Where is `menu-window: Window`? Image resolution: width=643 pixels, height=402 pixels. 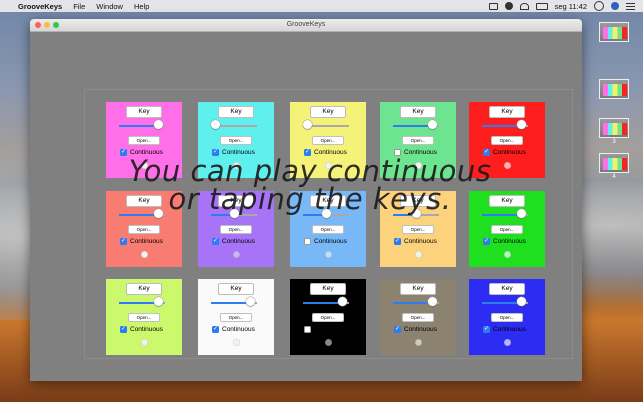 menu-window: Window is located at coordinates (109, 6).